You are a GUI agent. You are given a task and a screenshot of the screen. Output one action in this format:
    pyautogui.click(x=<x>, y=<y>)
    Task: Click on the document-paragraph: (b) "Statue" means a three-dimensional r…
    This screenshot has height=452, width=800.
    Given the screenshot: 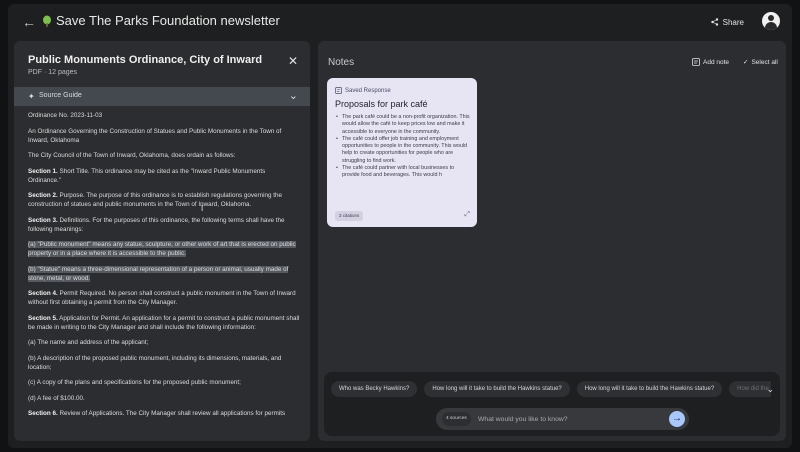 What is the action you would take?
    pyautogui.click(x=164, y=274)
    